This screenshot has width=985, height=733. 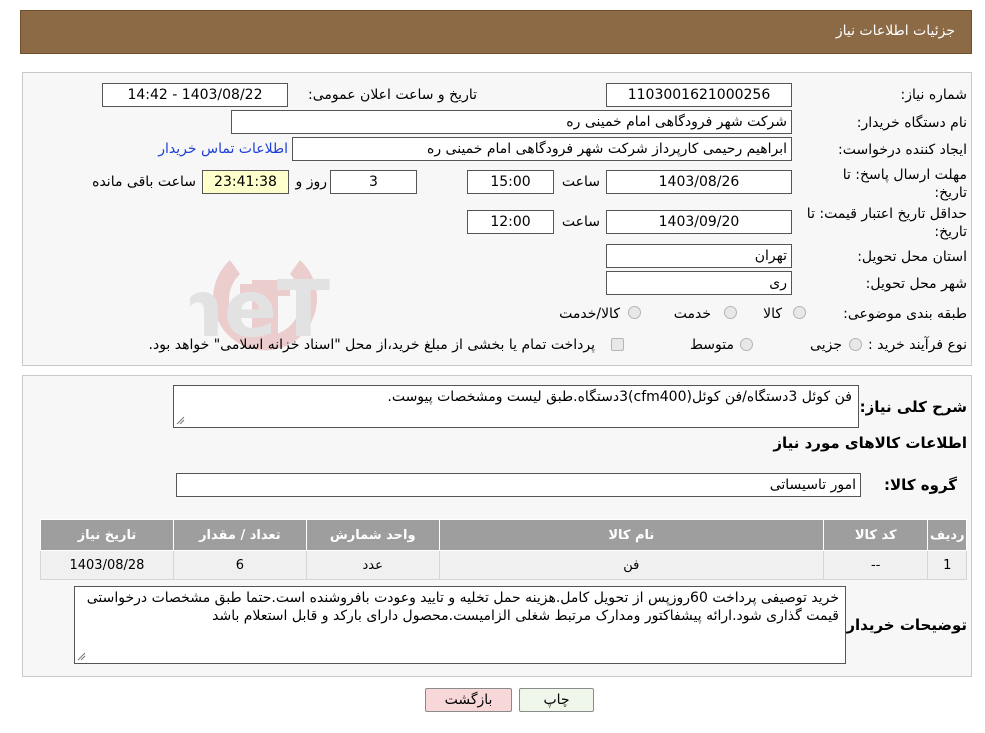 I want to click on cell-unit: عدد, so click(x=372, y=565).